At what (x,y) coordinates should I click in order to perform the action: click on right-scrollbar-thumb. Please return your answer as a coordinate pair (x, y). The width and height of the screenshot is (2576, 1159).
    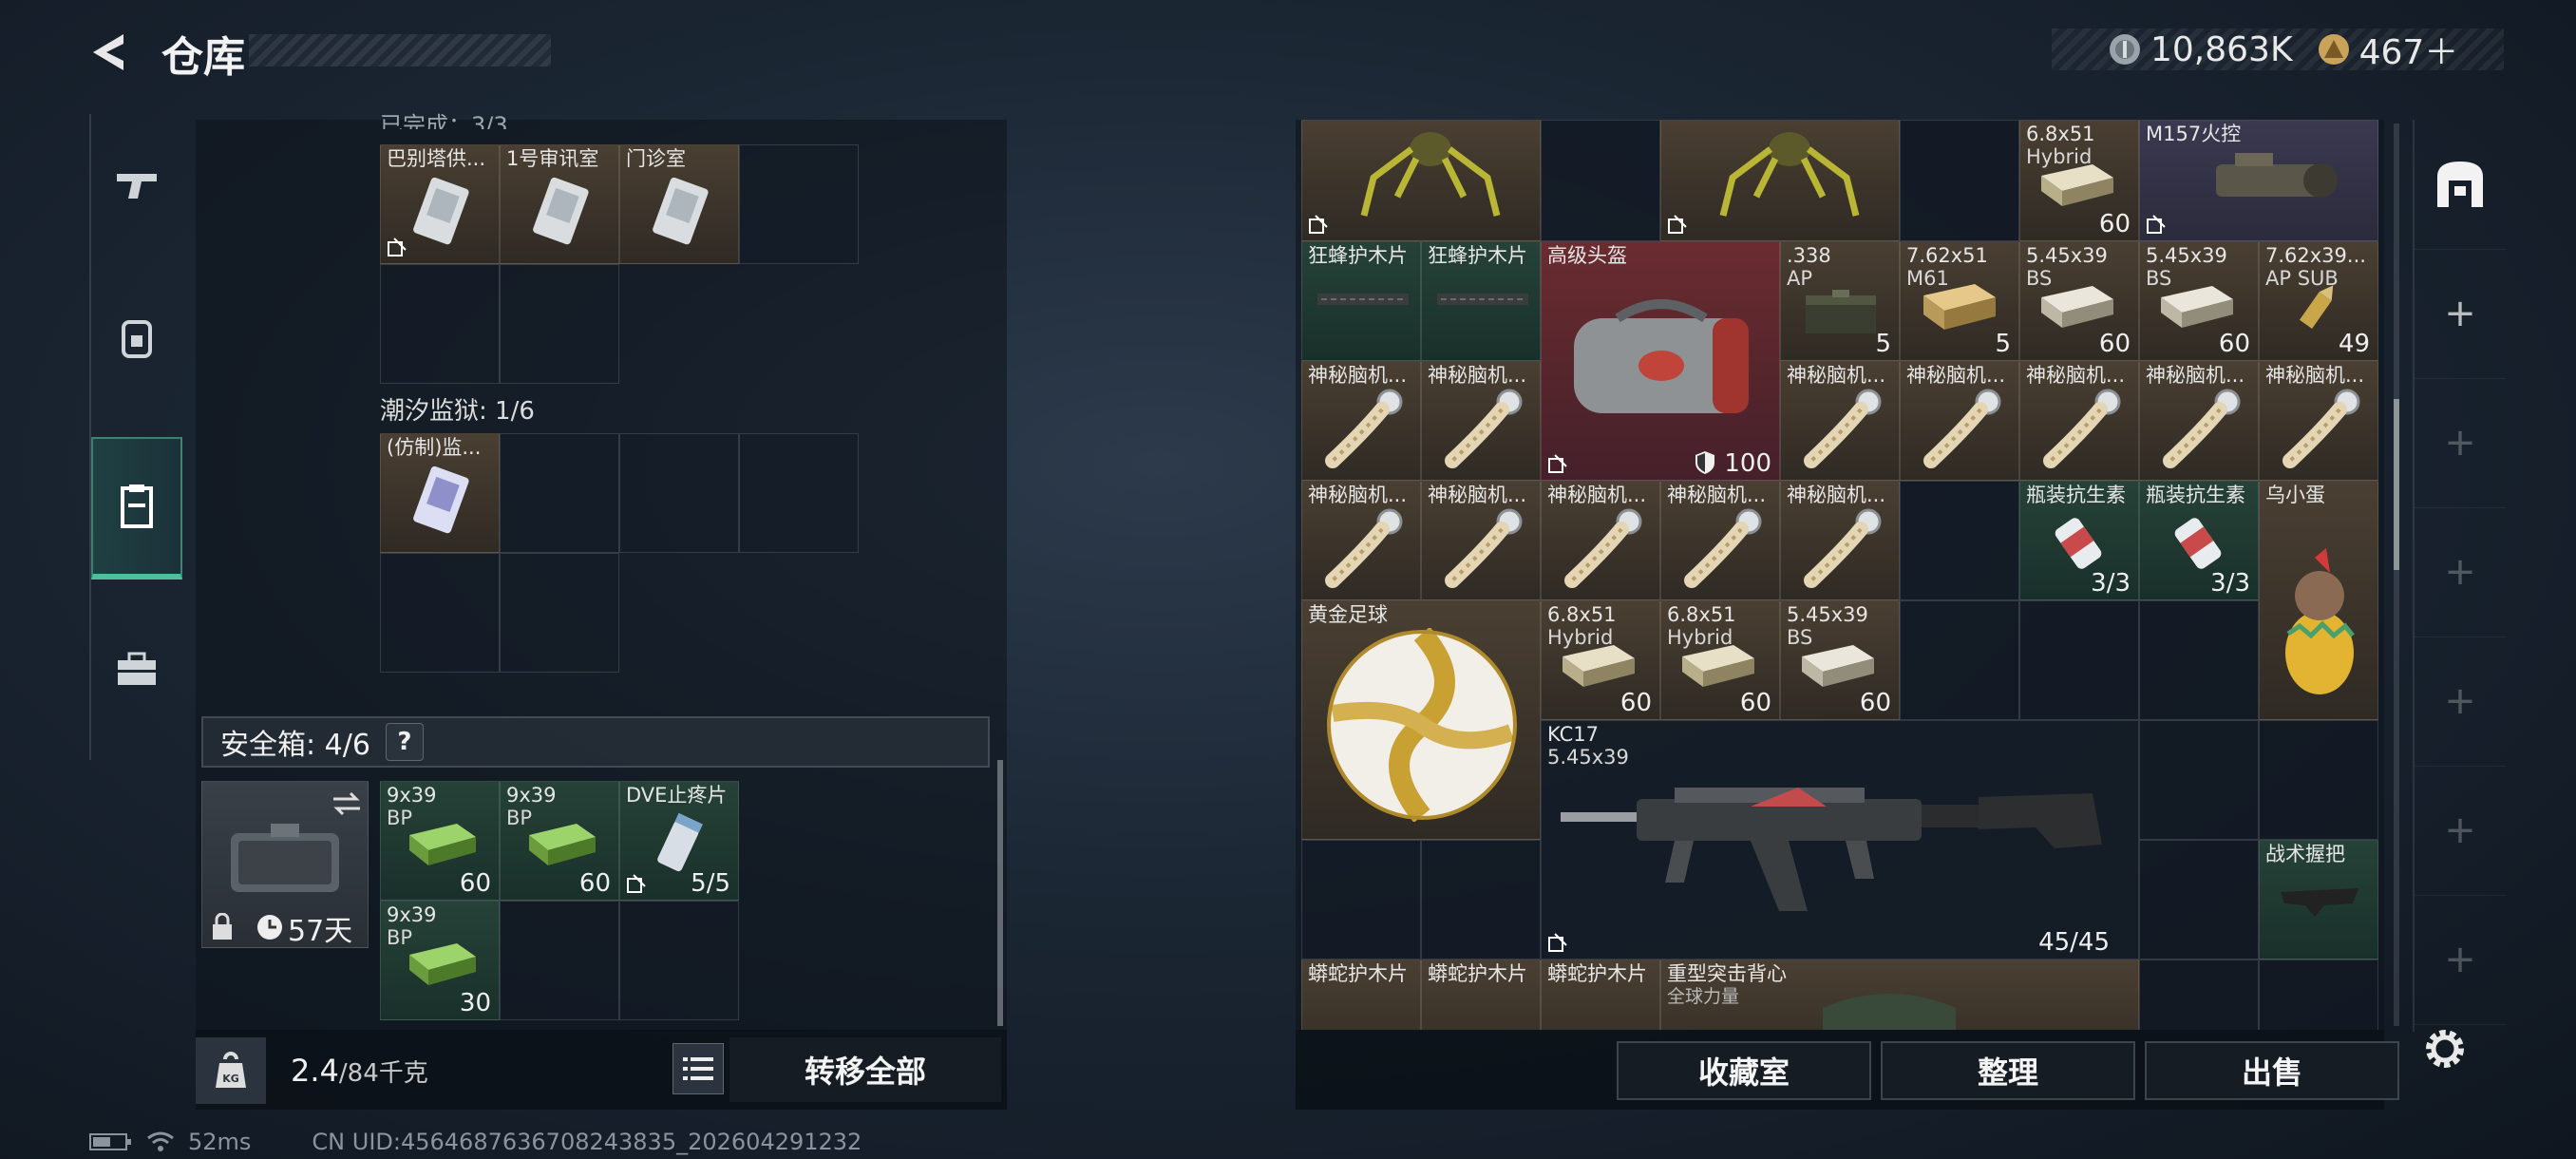
    Looking at the image, I should click on (2396, 484).